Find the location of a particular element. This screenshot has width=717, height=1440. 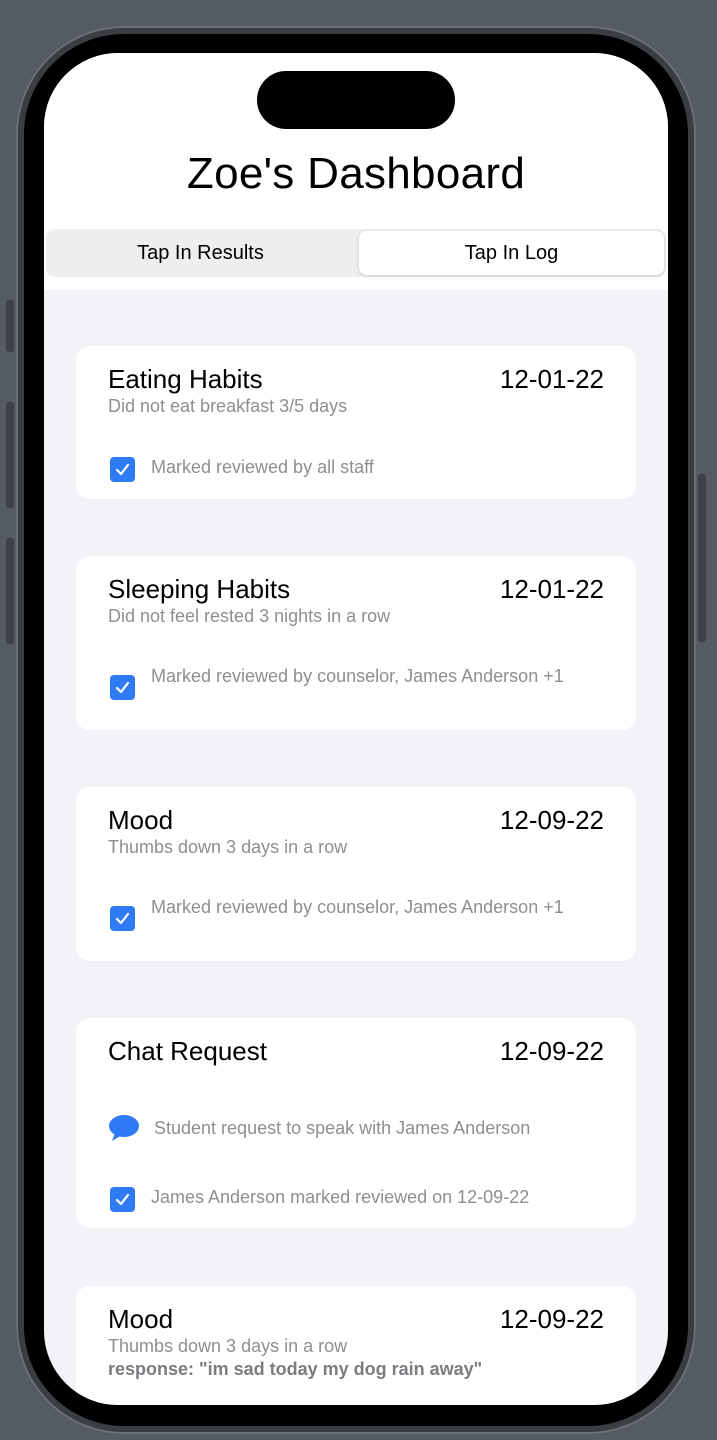

review-row: Marked reviewed by all staff is located at coordinates (358, 468).